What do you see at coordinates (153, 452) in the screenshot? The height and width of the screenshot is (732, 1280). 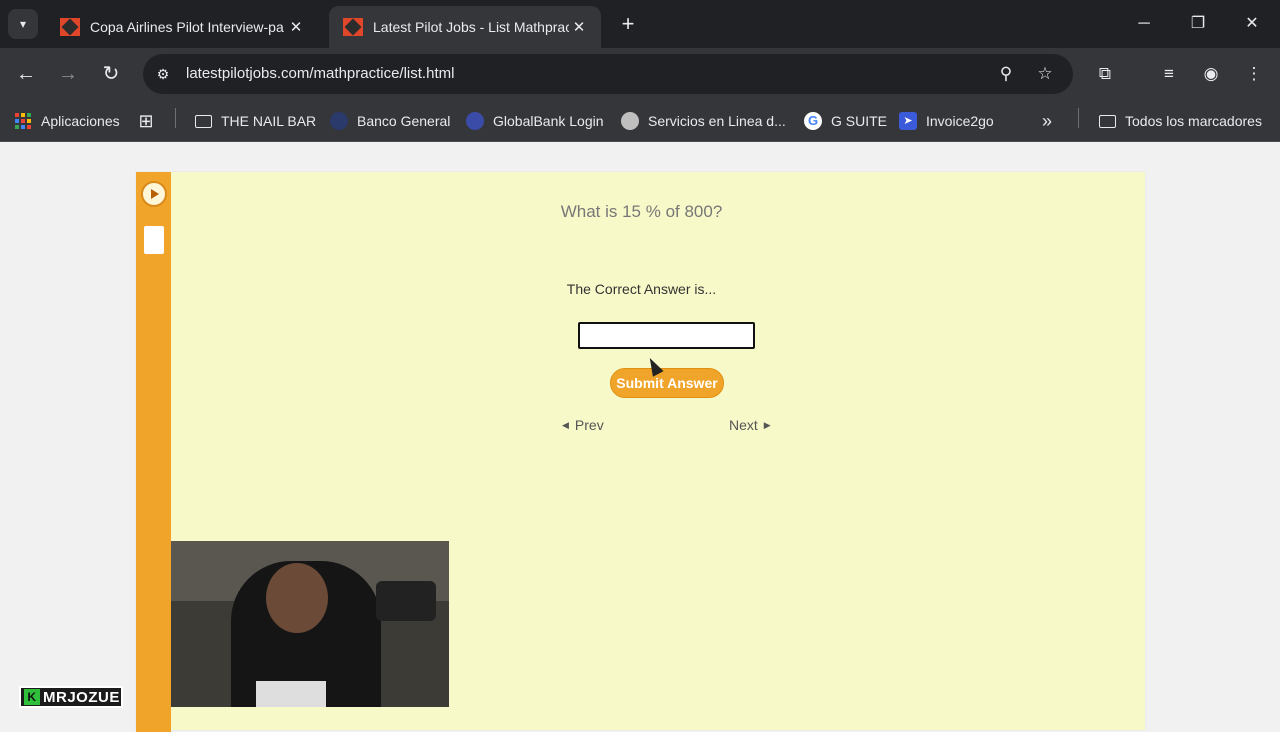 I see `side-toolbar` at bounding box center [153, 452].